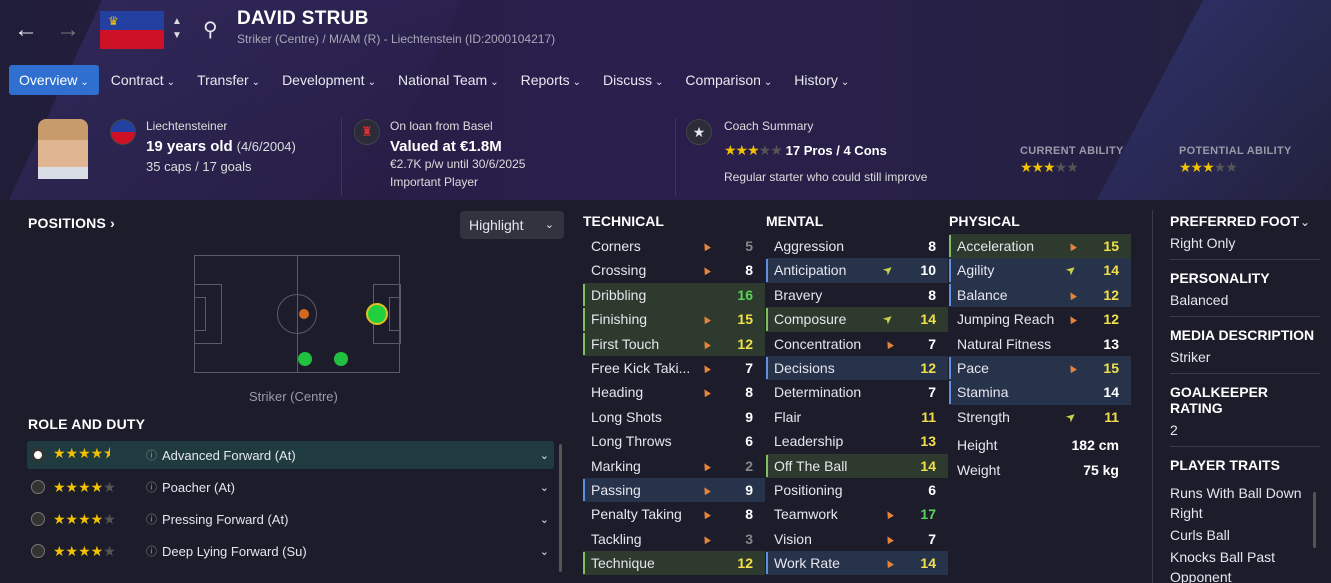 The width and height of the screenshot is (1331, 583). I want to click on club-badge-icon: ♜, so click(367, 132).